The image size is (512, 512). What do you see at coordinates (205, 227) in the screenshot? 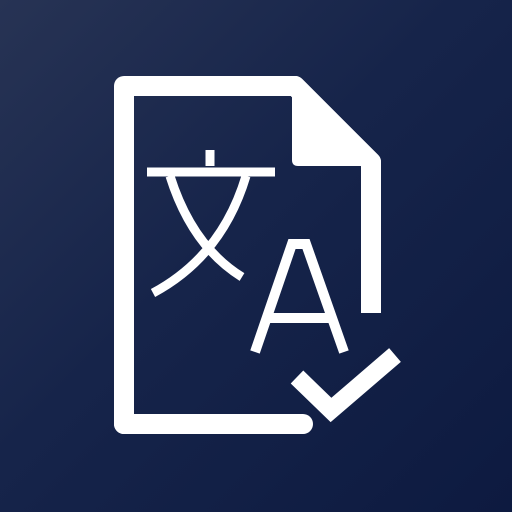
I see `glyph-right-sweep` at bounding box center [205, 227].